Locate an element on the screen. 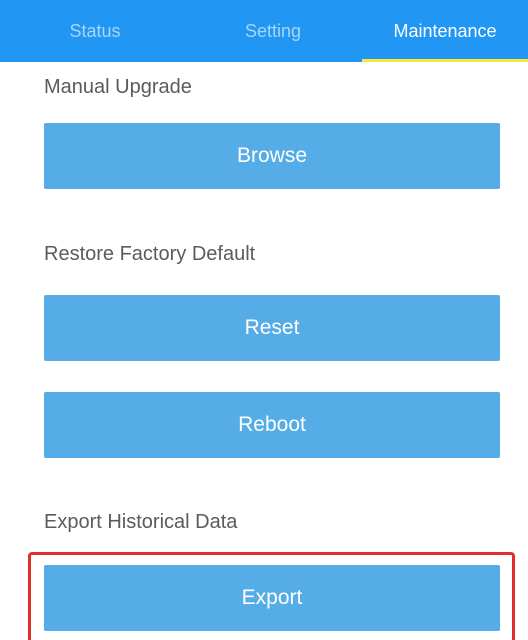 This screenshot has width=528, height=640. reboot-button: Reboot is located at coordinates (272, 425).